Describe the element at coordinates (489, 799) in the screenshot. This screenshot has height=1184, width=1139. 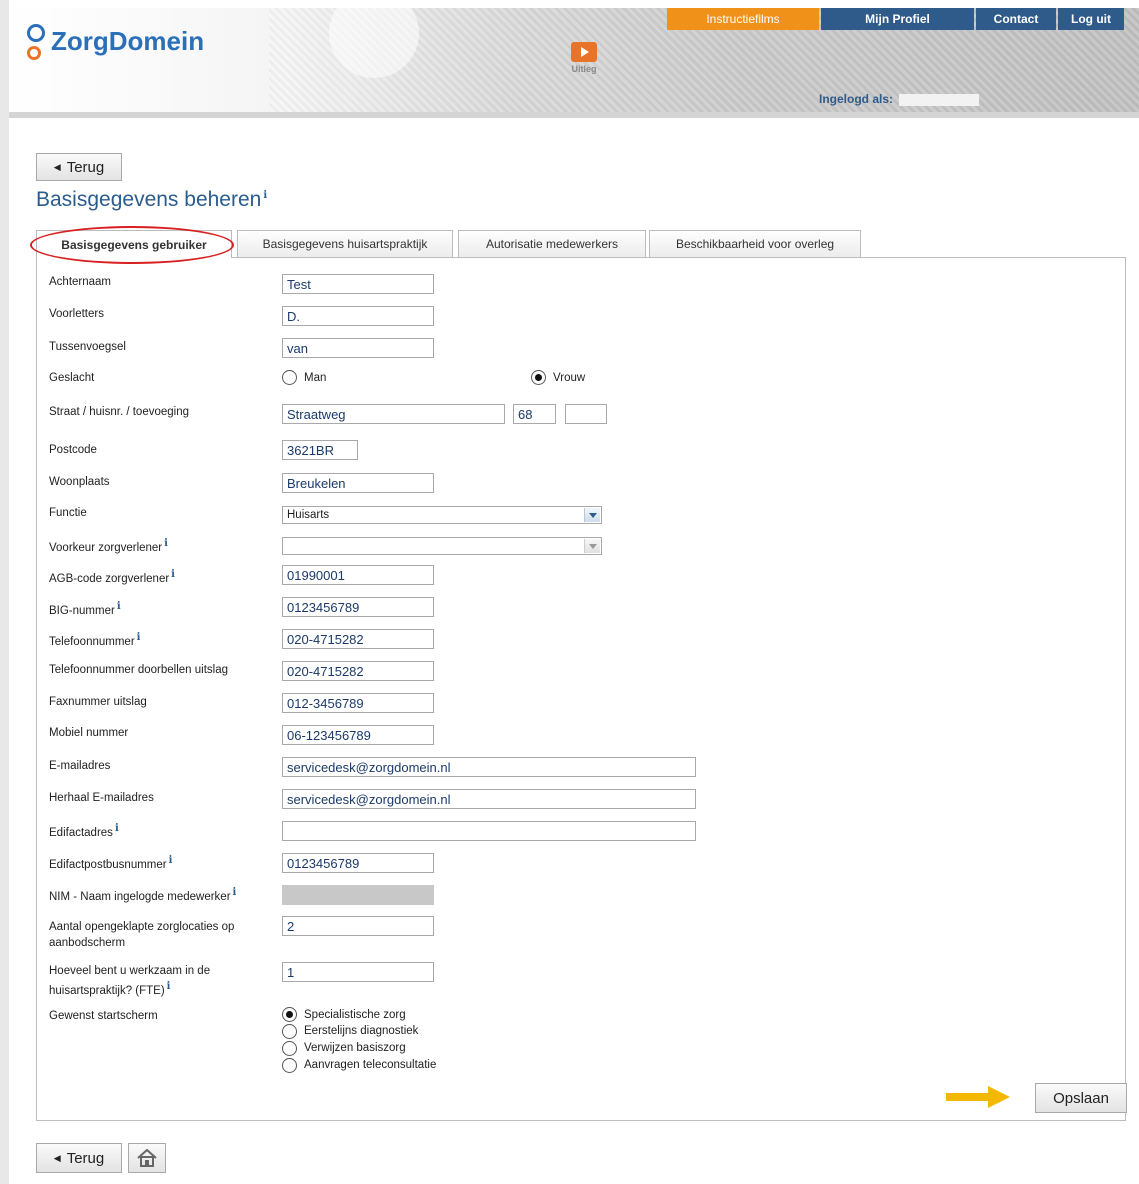
I see `email-herhaal-input: servicedesk@zorgdomein.nl` at that location.